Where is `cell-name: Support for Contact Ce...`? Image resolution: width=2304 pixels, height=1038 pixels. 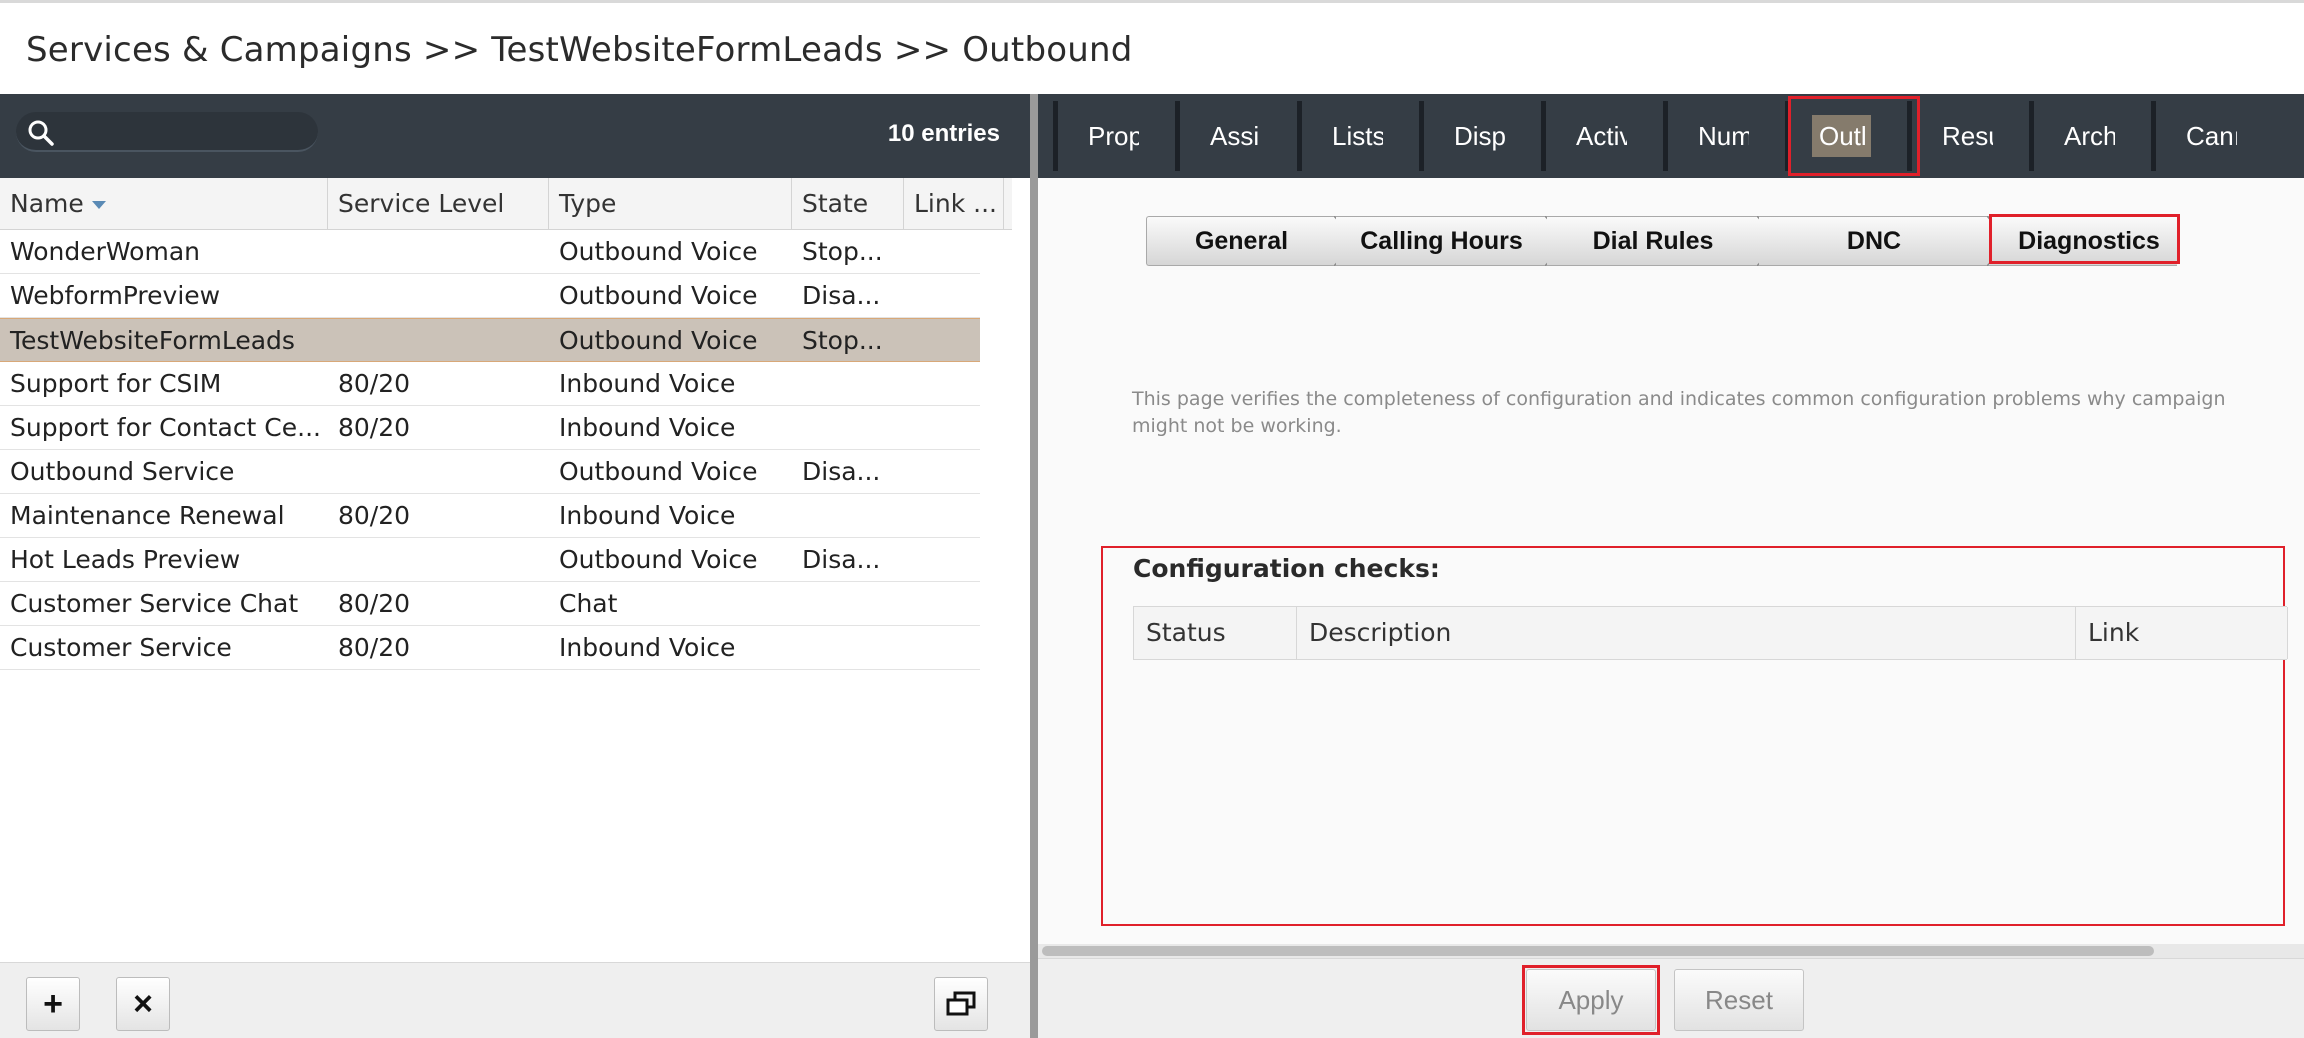 cell-name: Support for Contact Ce... is located at coordinates (165, 427).